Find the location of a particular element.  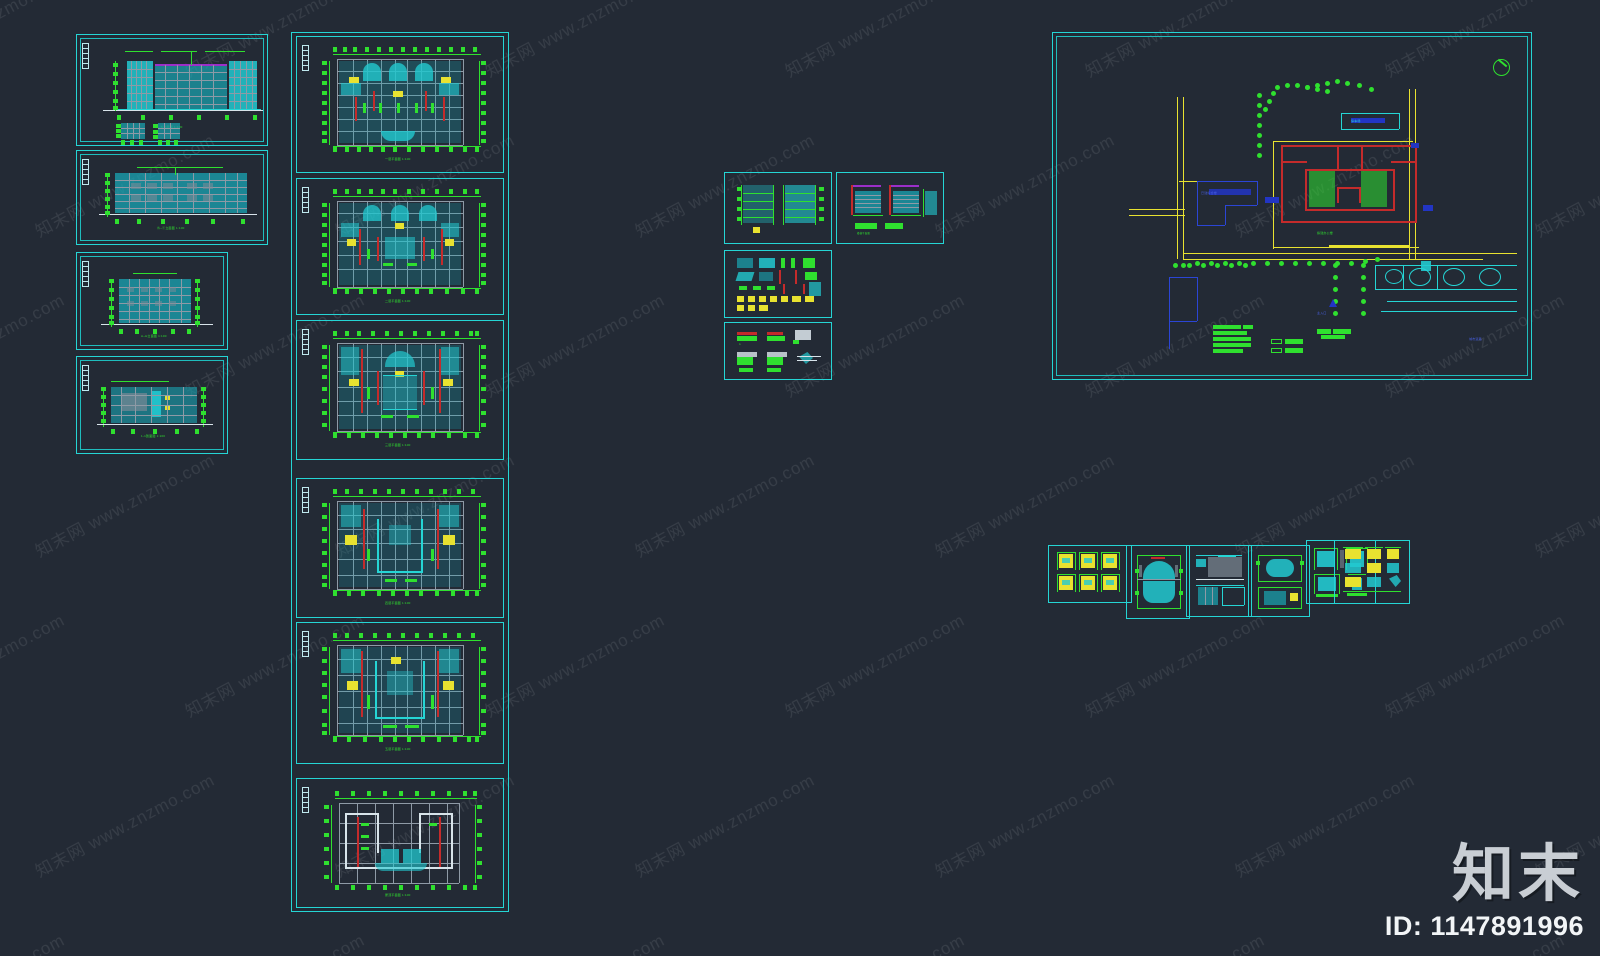

misc-detail-drawing is located at coordinates (1373, 572).